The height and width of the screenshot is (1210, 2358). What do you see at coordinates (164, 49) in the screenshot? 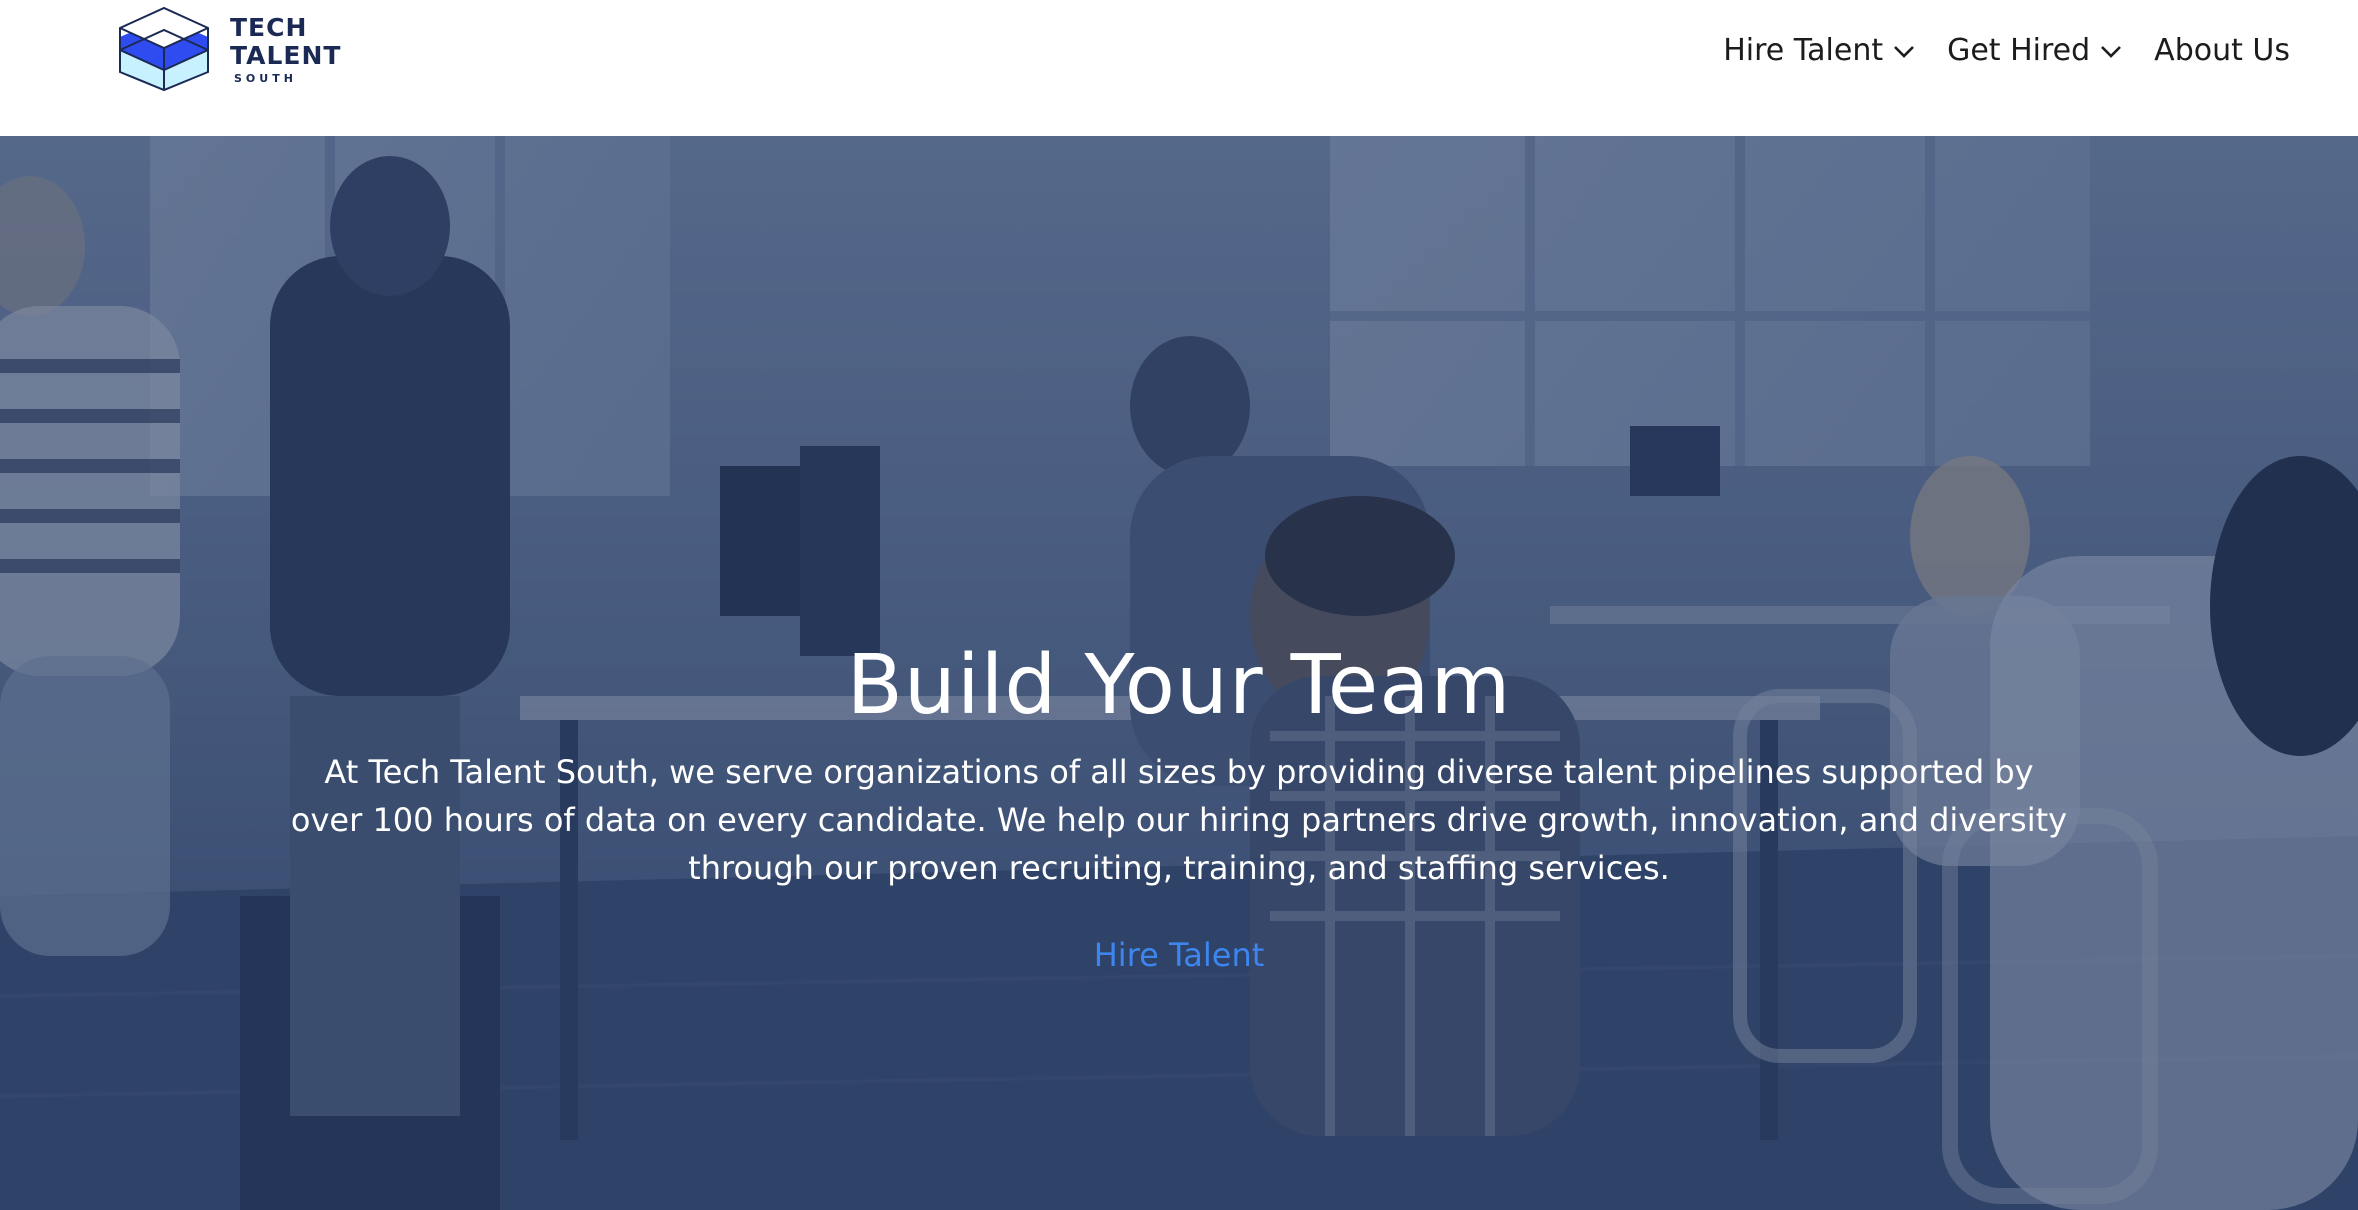
I see `cube-logo-icon` at bounding box center [164, 49].